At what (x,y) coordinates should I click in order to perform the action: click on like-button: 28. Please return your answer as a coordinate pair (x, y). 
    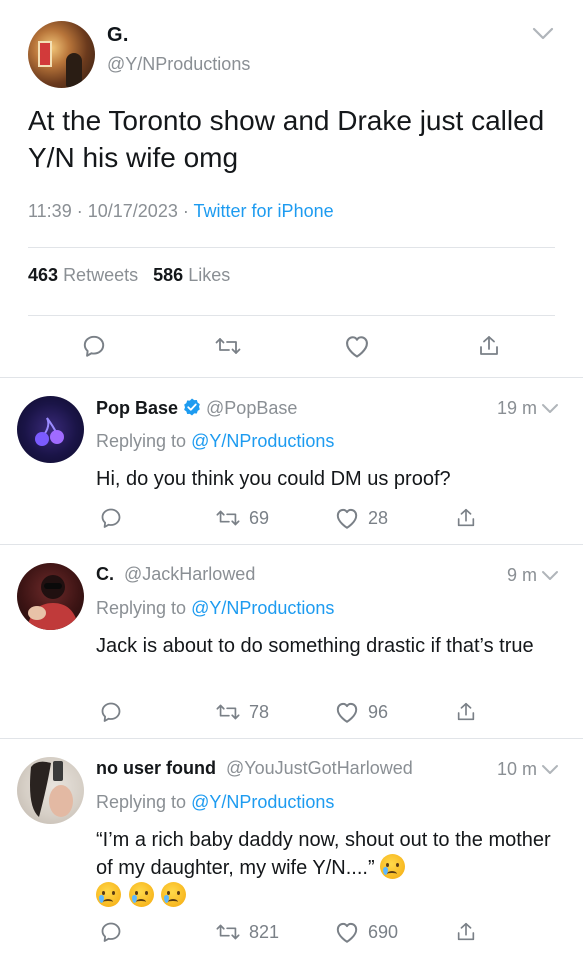
    Looking at the image, I should click on (361, 518).